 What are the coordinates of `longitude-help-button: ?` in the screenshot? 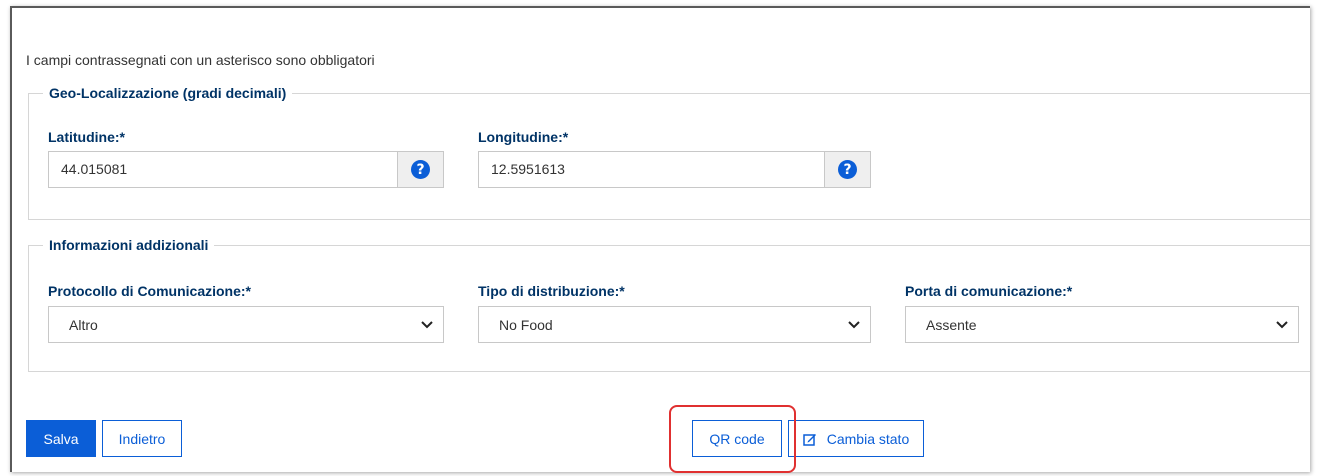 It's located at (847, 169).